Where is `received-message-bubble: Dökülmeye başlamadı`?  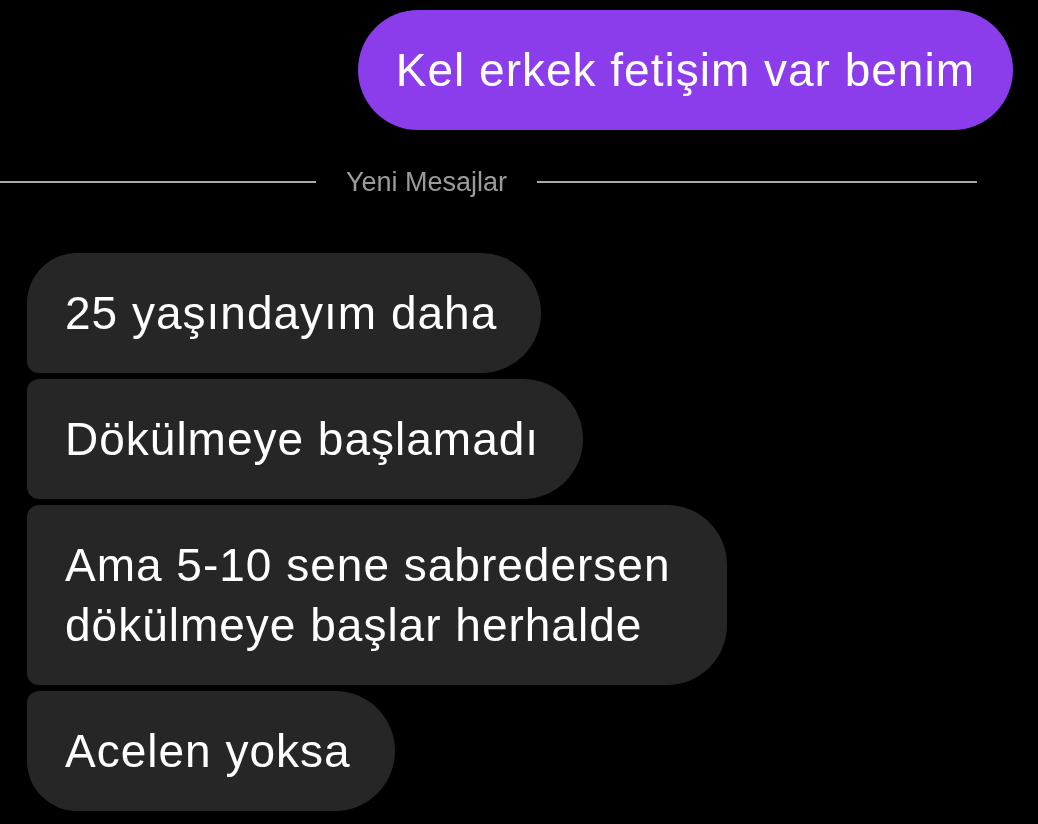
received-message-bubble: Dökülmeye başlamadı is located at coordinates (305, 439).